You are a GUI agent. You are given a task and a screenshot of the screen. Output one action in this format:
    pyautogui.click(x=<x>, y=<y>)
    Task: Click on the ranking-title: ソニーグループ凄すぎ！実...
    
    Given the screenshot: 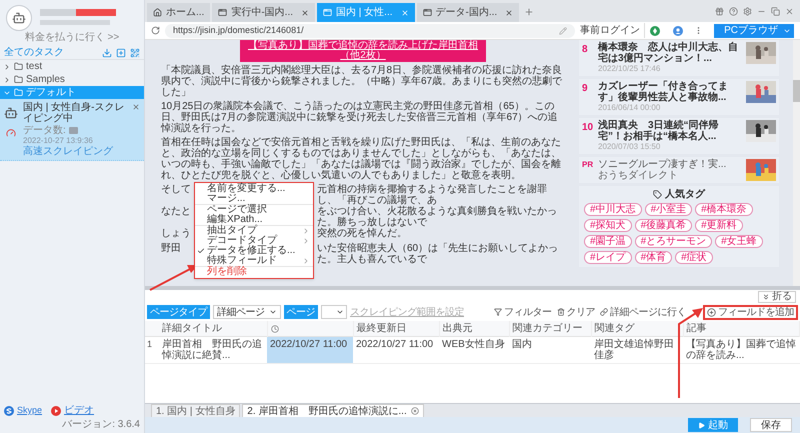 What is the action you would take?
    pyautogui.click(x=663, y=164)
    